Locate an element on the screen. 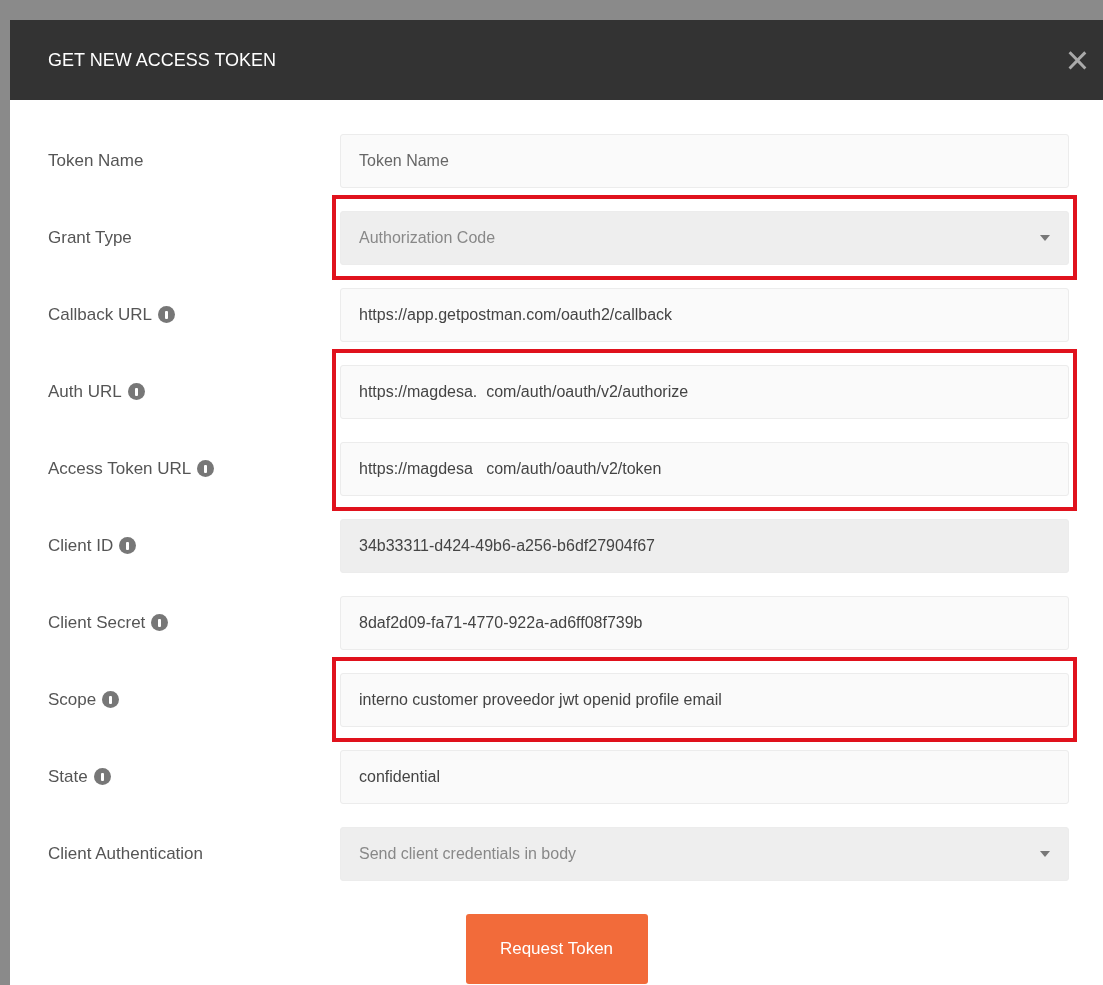  input-field: https://magdesa com/auth/oauth/v2/token is located at coordinates (704, 468).